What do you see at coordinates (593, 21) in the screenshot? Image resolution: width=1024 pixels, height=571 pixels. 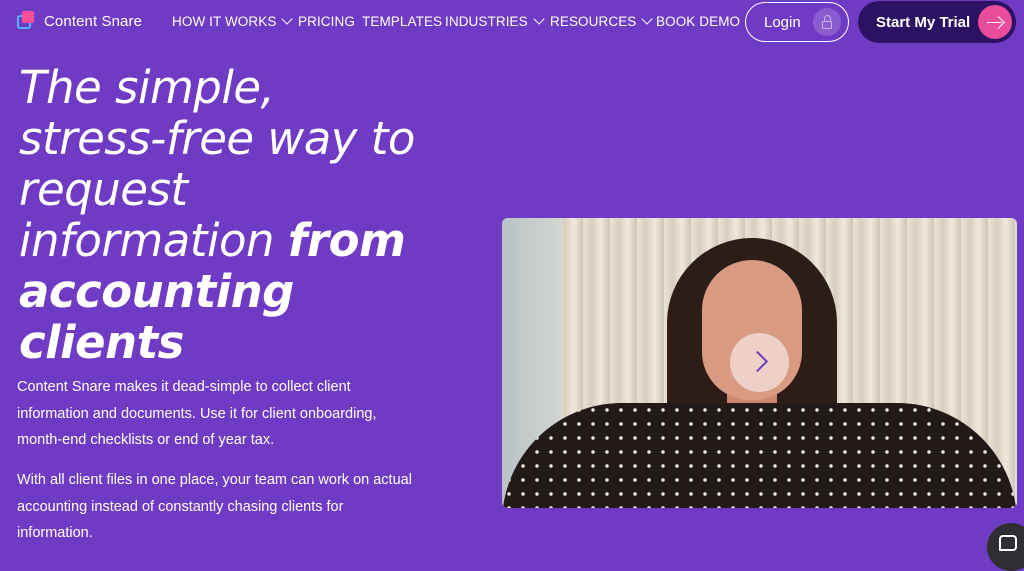 I see `nav-label: RESOURCES` at bounding box center [593, 21].